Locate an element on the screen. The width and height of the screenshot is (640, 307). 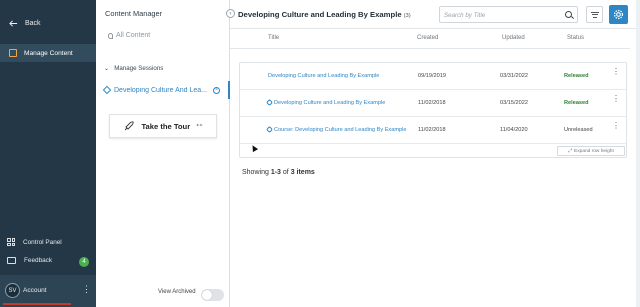
sidebar-item-label: Manage Content is located at coordinates (48, 53).